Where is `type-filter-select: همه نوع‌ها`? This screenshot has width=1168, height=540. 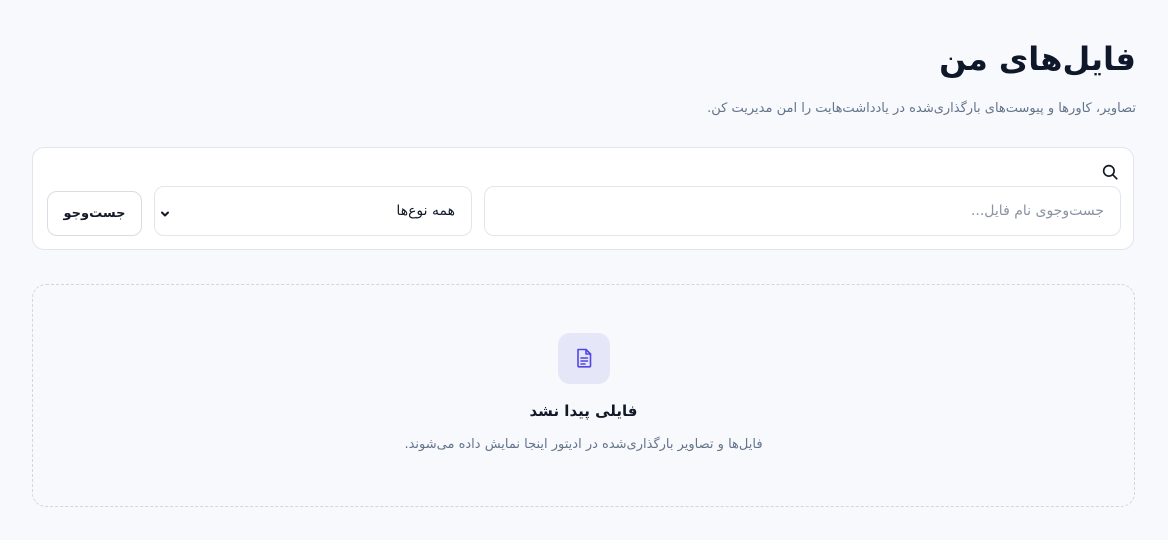 type-filter-select: همه نوع‌ها is located at coordinates (313, 211).